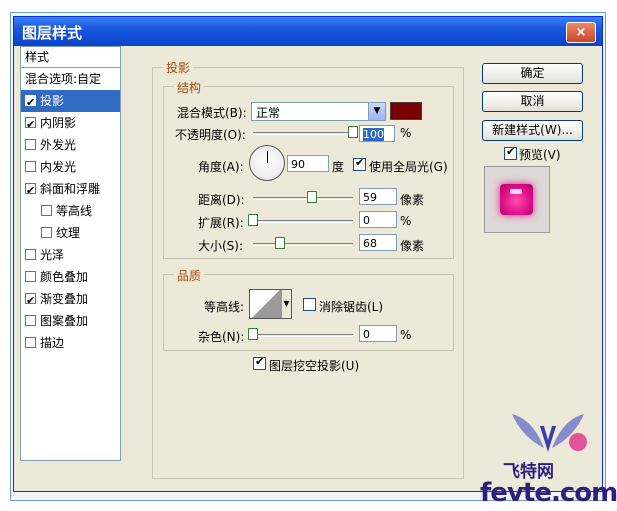 The image size is (617, 511). I want to click on antialias-checkbox, so click(309, 304).